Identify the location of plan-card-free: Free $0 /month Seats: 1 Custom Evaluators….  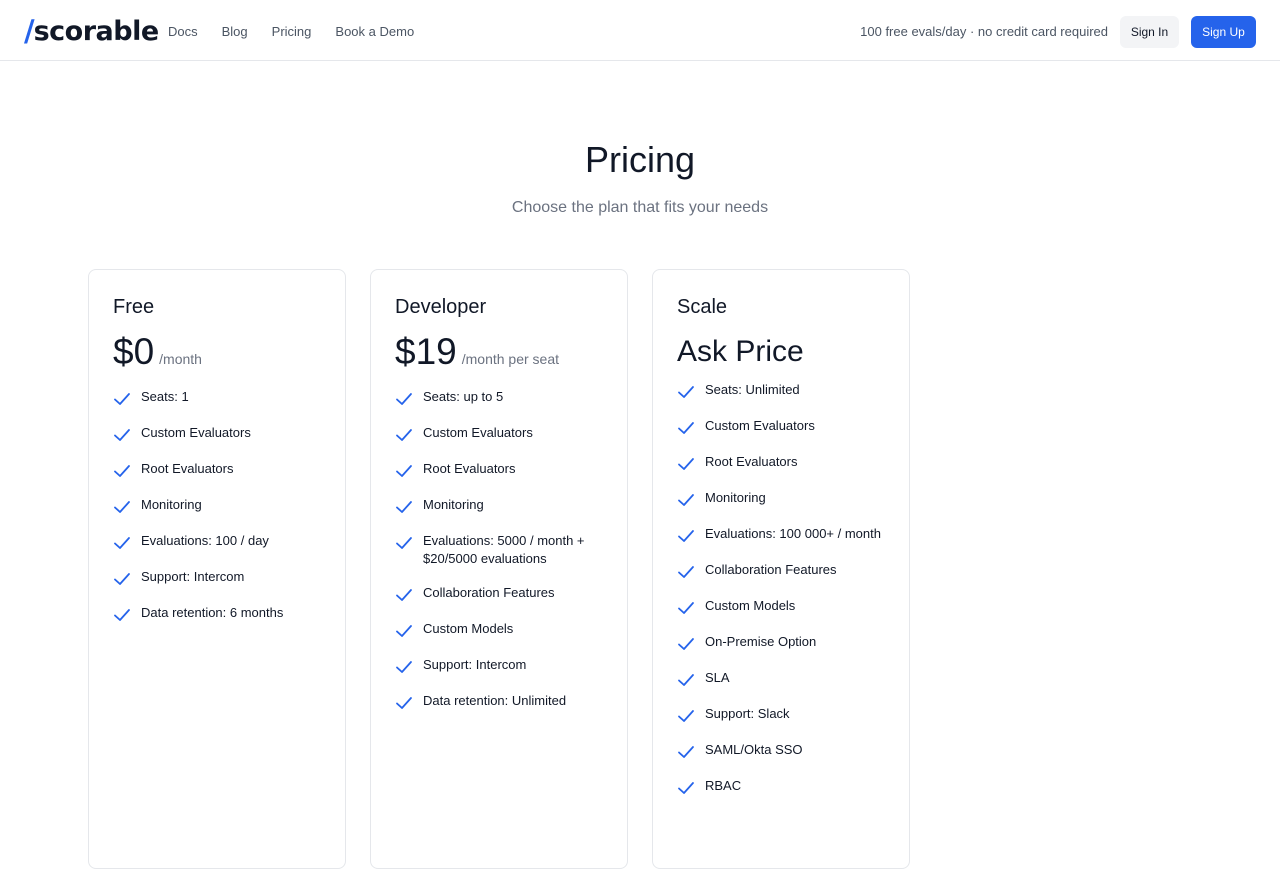
(217, 569).